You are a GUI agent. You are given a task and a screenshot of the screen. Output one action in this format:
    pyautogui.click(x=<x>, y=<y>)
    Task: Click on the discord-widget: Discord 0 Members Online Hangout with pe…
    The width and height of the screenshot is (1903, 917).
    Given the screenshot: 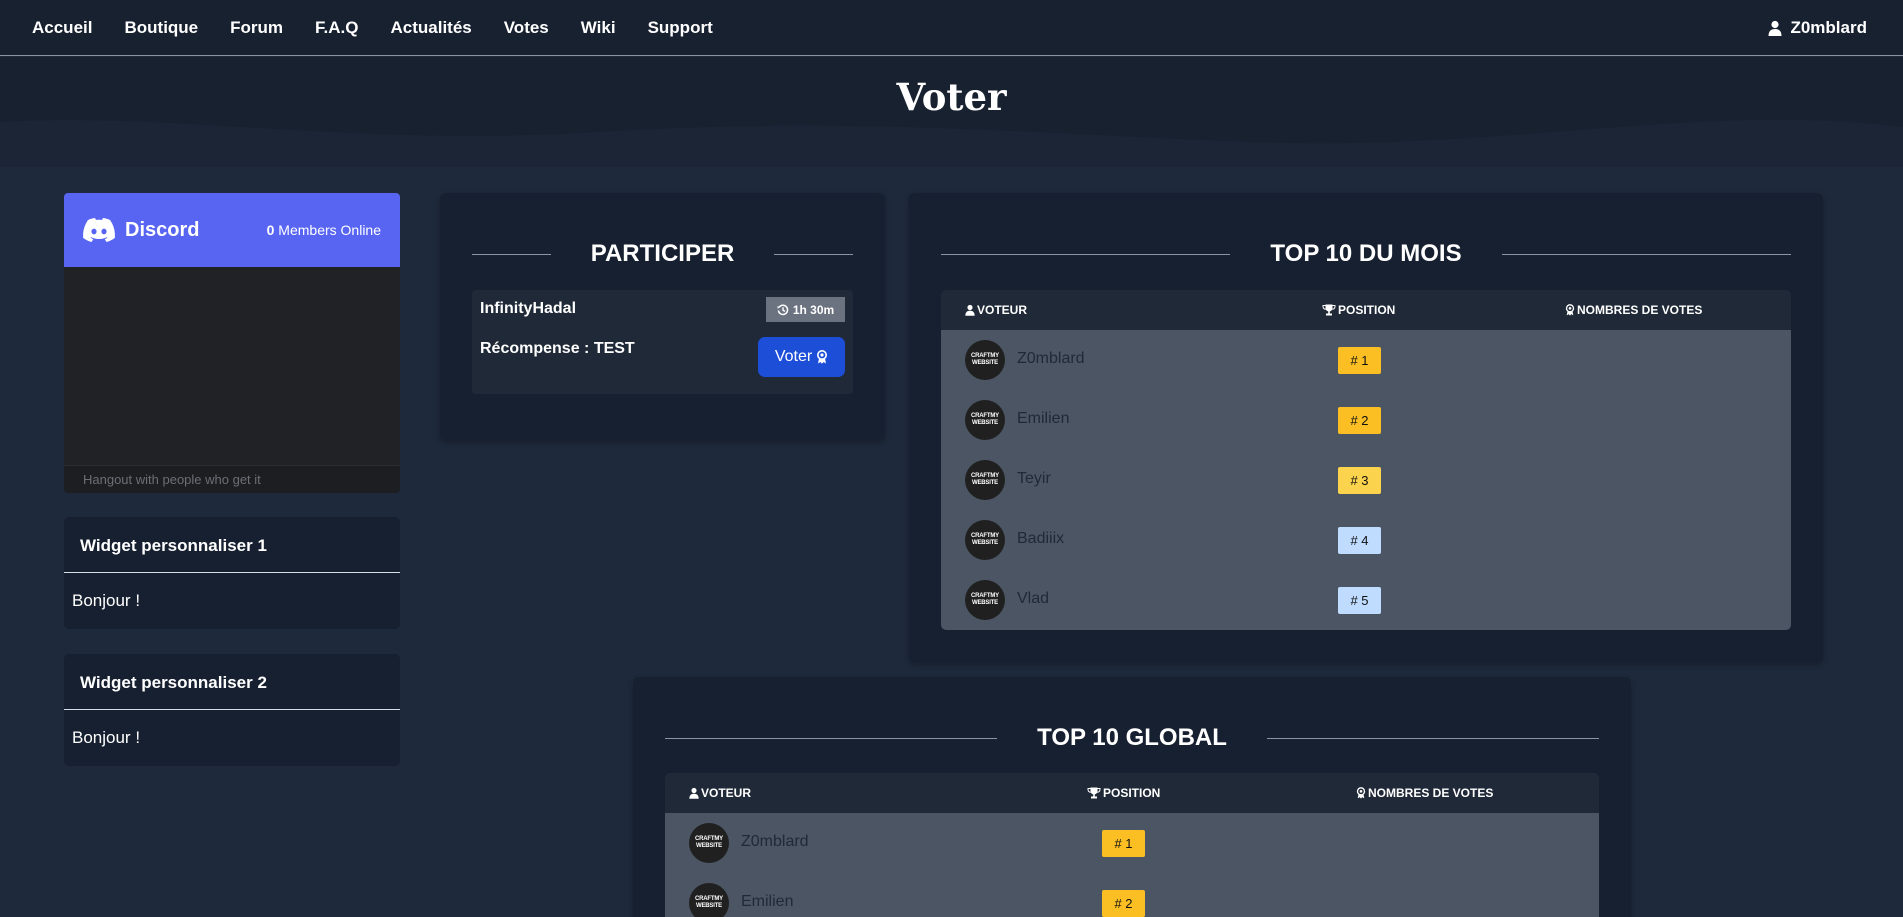 What is the action you would take?
    pyautogui.click(x=232, y=343)
    